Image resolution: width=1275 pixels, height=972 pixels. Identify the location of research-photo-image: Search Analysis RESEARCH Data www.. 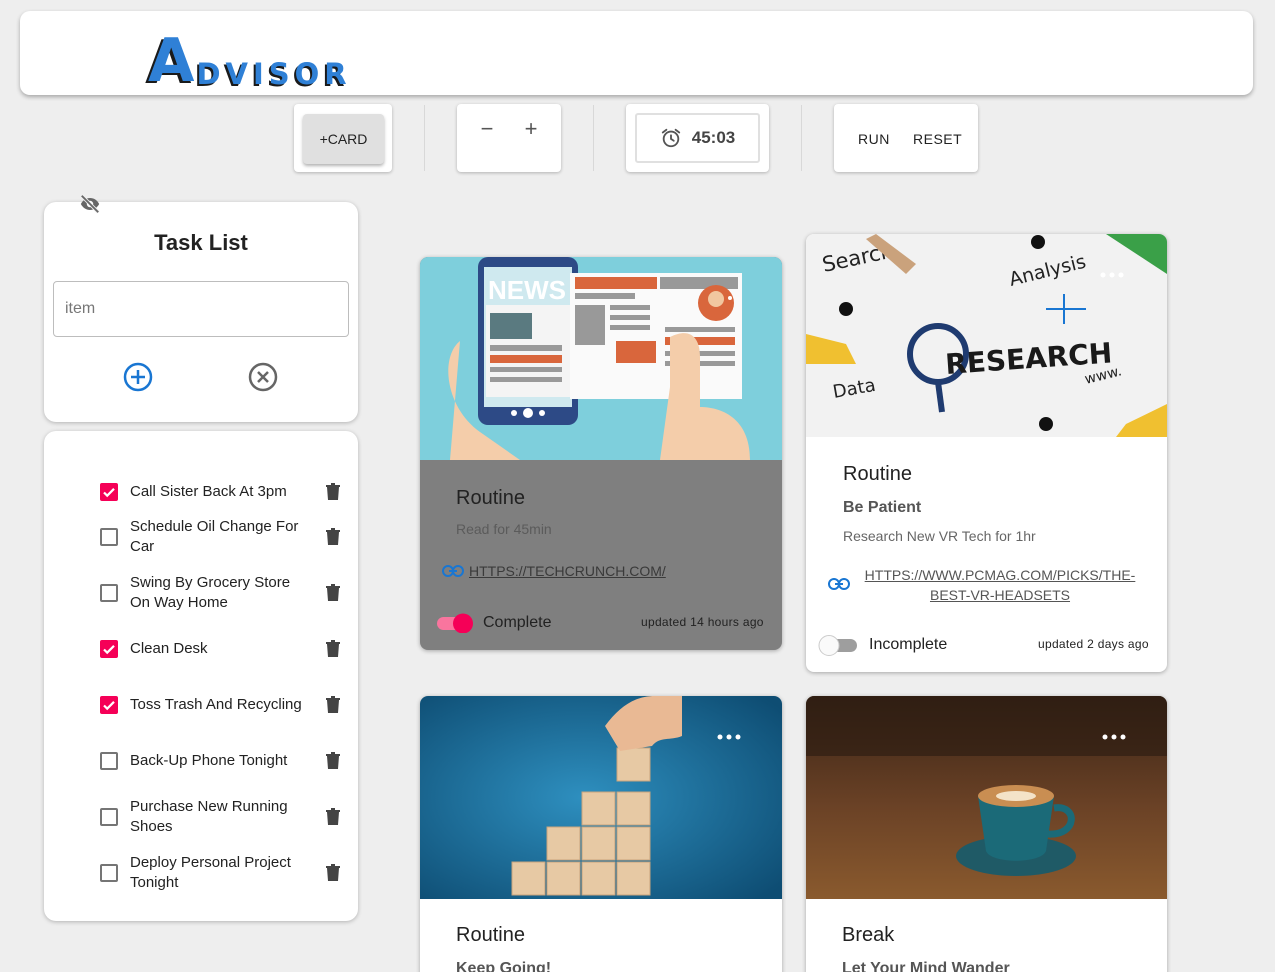
(986, 335).